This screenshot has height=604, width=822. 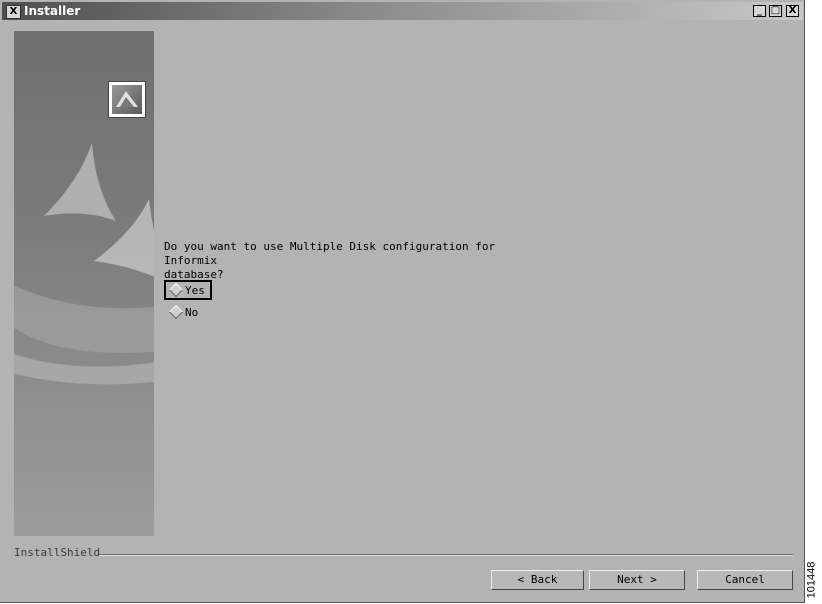 I want to click on figure-id-mark: 101448, so click(x=813, y=582).